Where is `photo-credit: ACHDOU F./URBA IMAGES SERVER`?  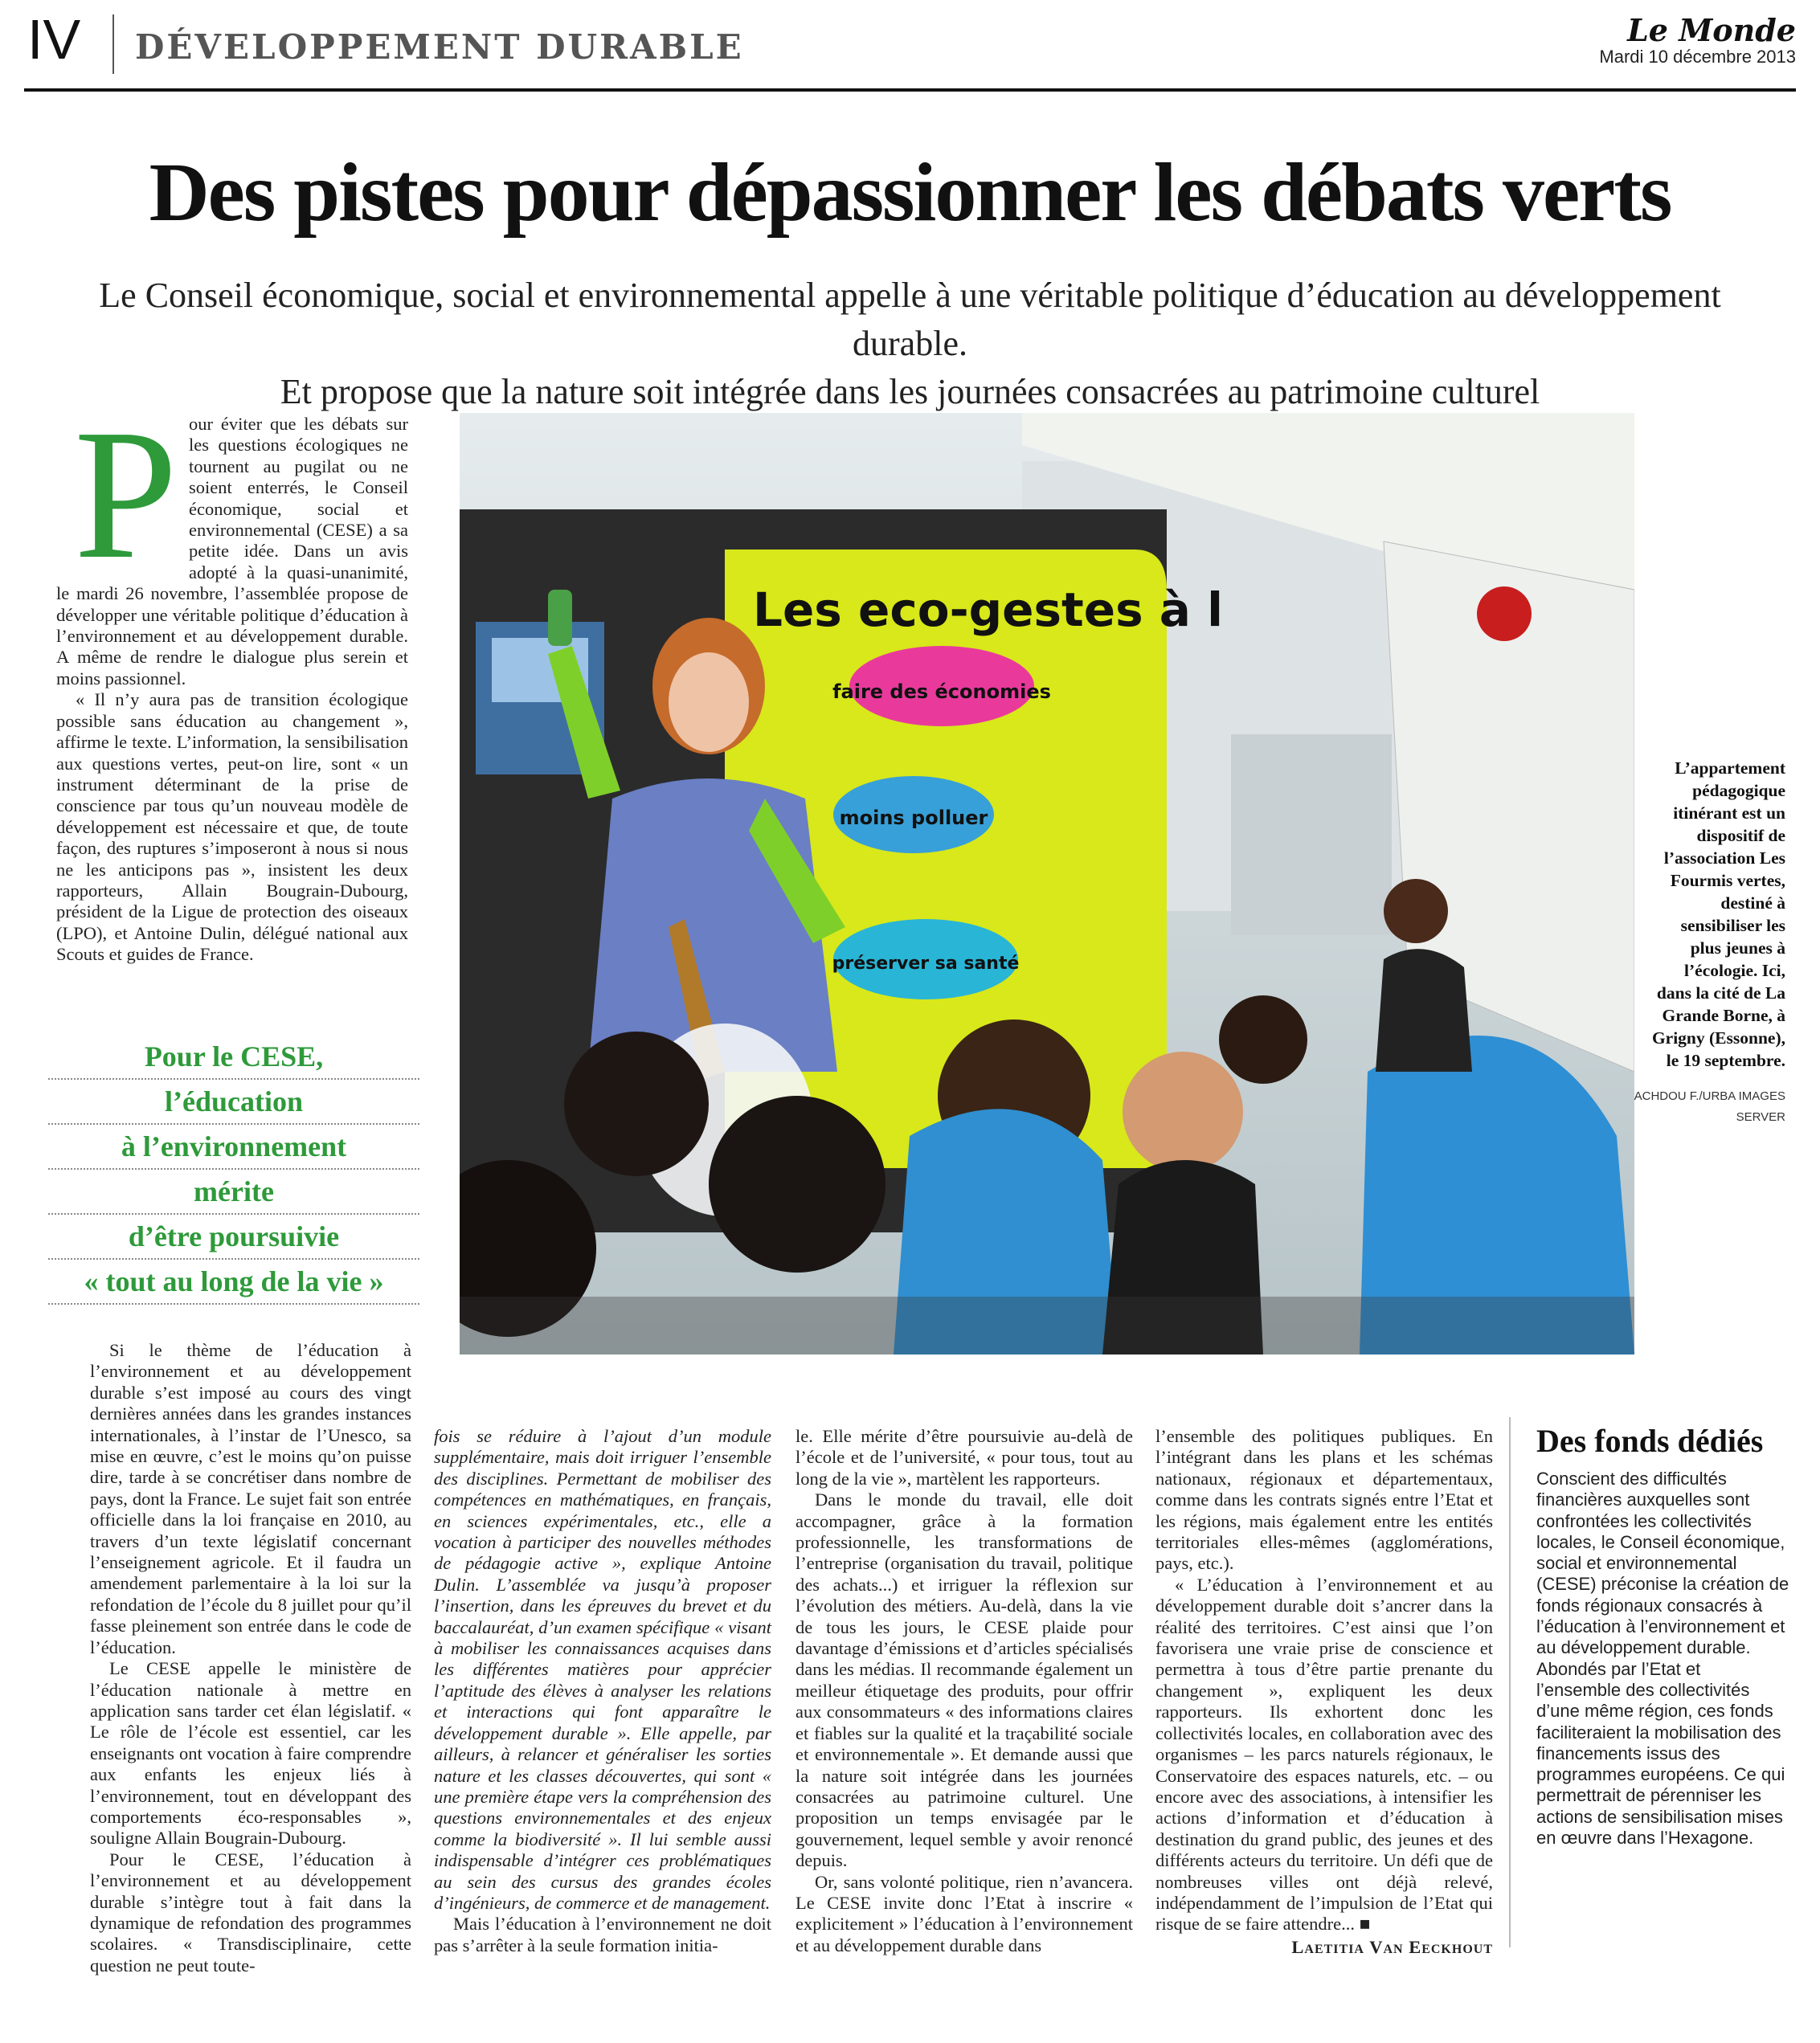 photo-credit: ACHDOU F./URBA IMAGES SERVER is located at coordinates (1710, 1106).